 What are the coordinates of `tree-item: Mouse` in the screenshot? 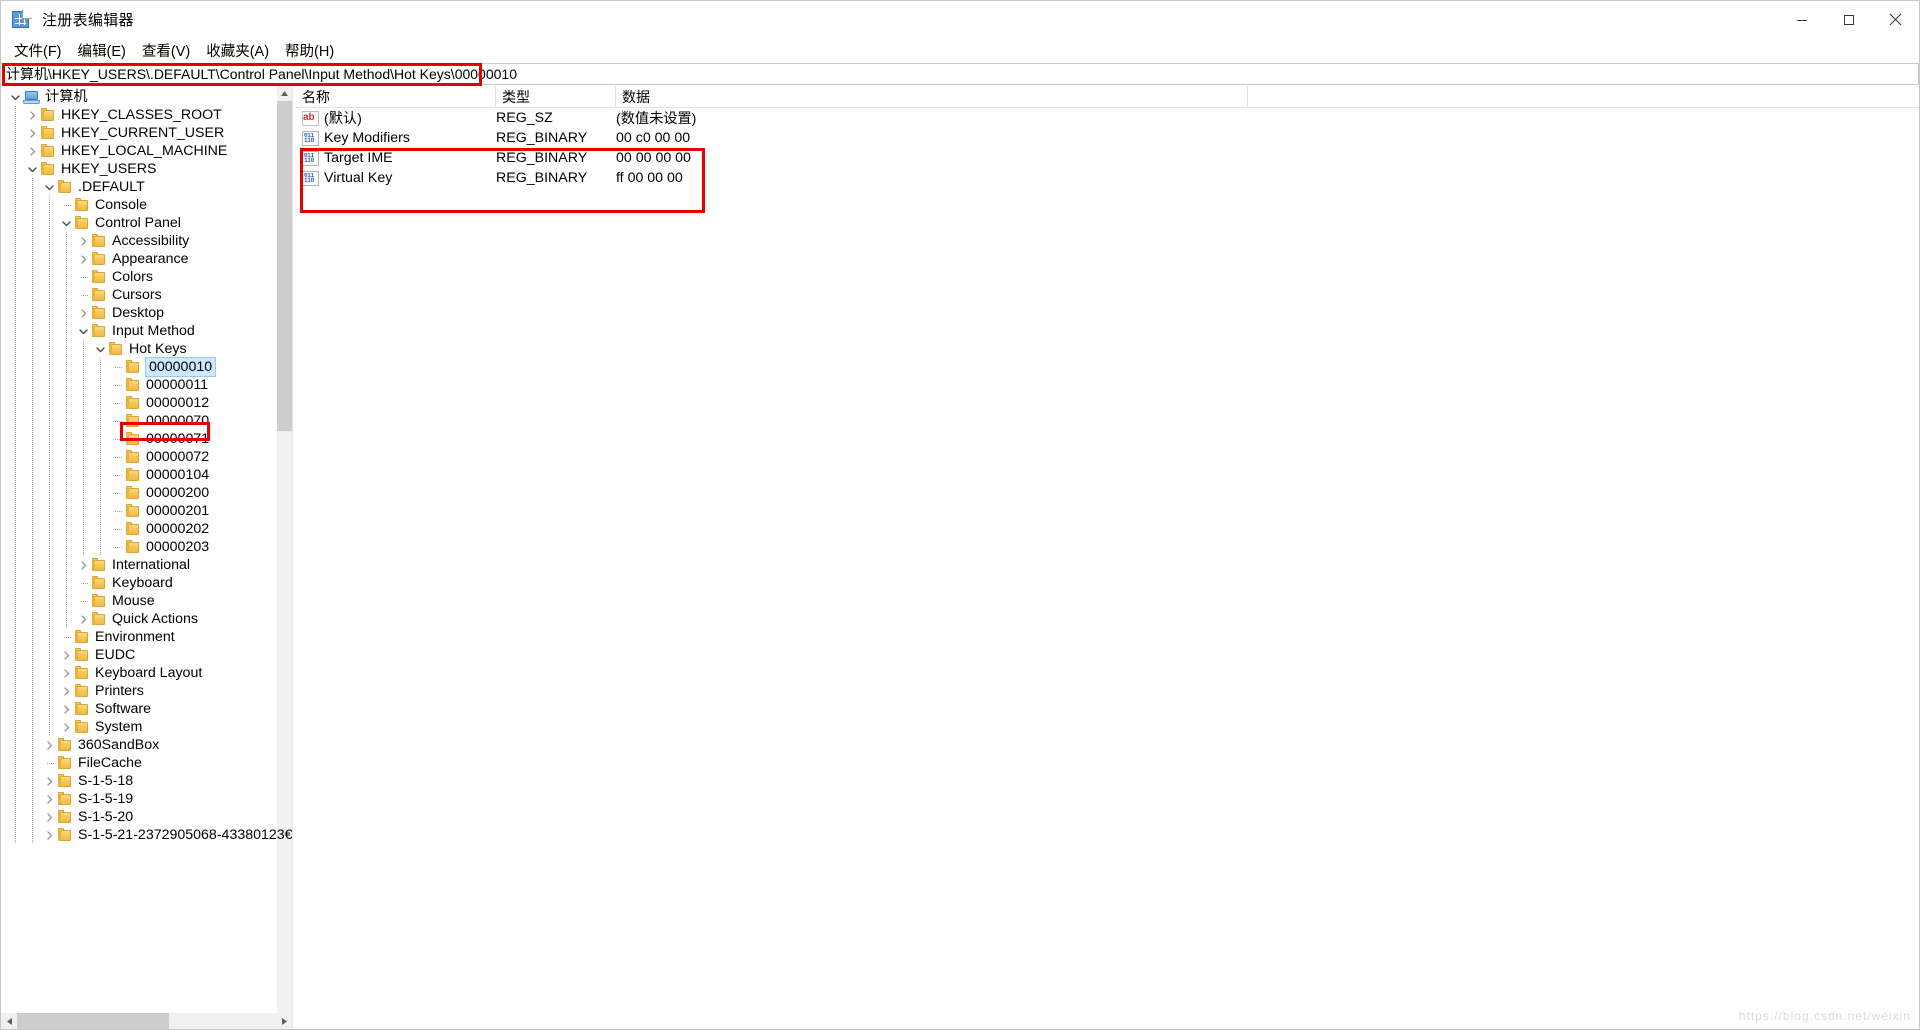 It's located at (146, 601).